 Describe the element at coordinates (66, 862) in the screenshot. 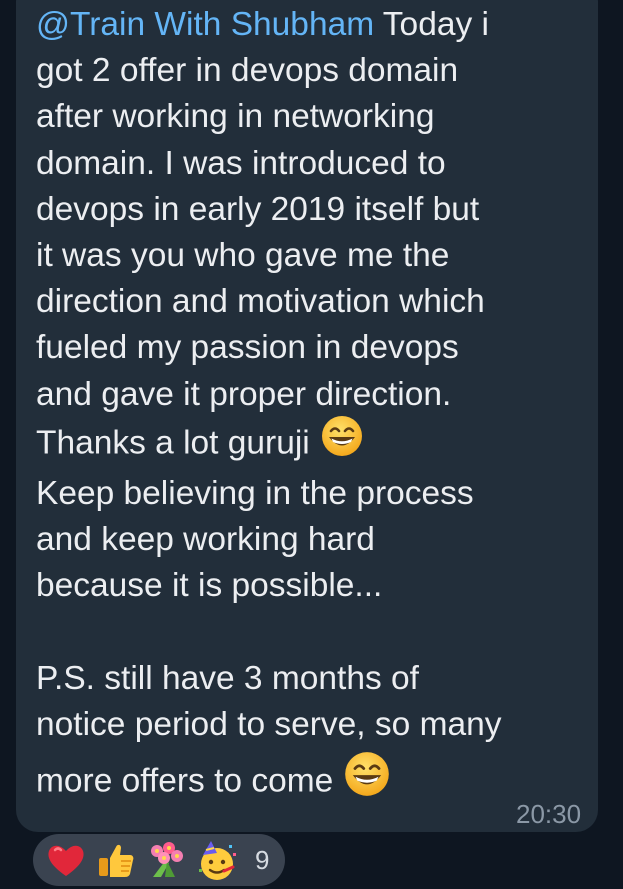

I see `red-heart-icon` at that location.